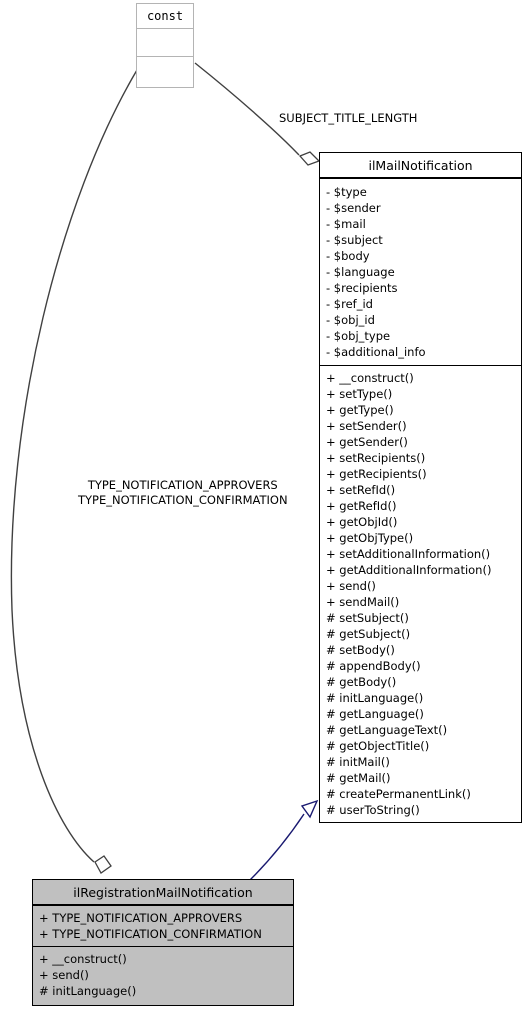 This screenshot has width=526, height=1013. Describe the element at coordinates (362, 522) in the screenshot. I see `operation-row: + getObjId()` at that location.